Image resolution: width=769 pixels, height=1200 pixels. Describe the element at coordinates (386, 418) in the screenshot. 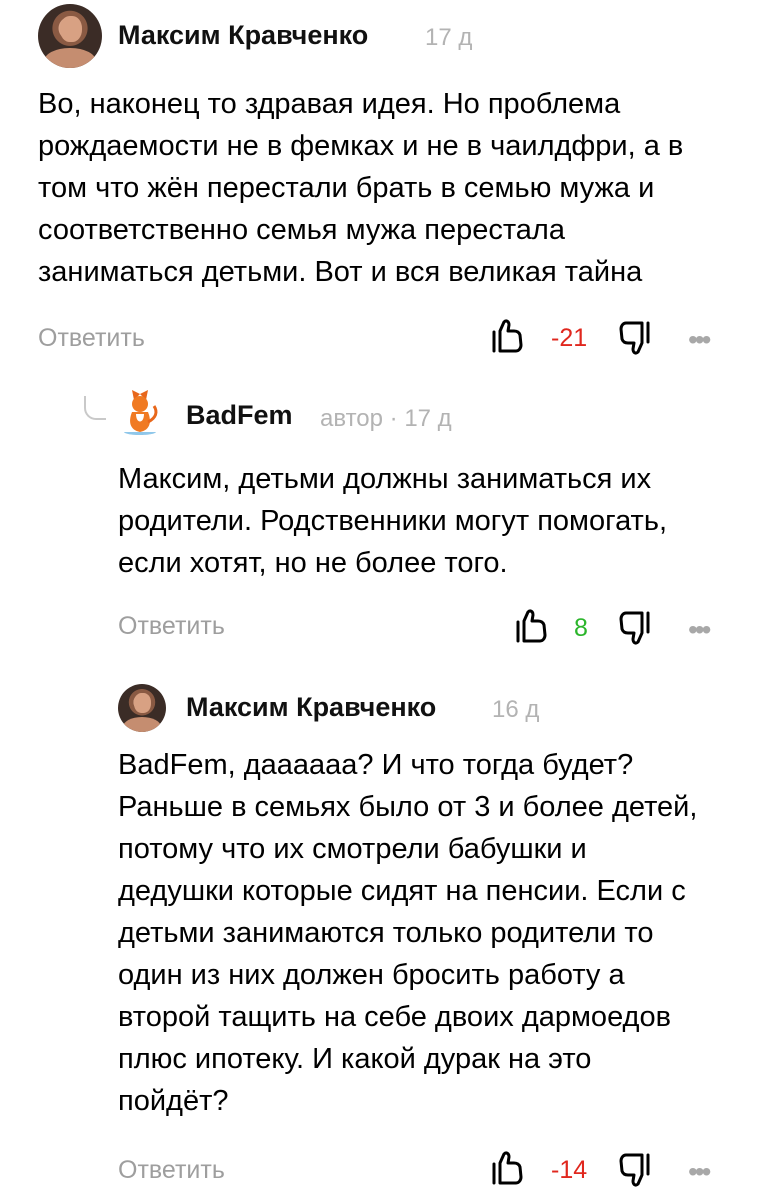

I see `comment-time: автор · 17 д` at that location.